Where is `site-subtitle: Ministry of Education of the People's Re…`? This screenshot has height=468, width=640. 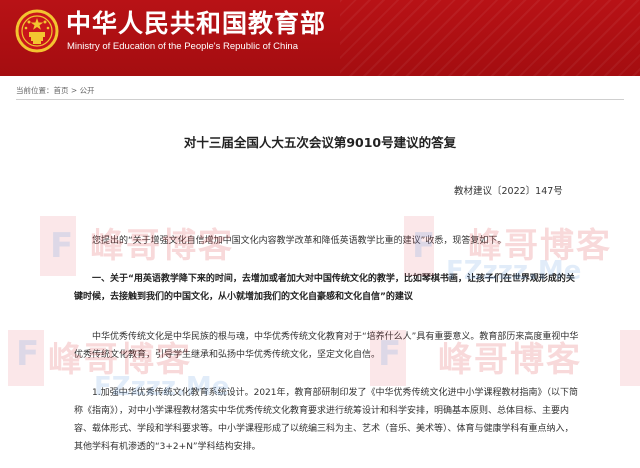
site-subtitle: Ministry of Education of the People's Re… is located at coordinates (182, 46).